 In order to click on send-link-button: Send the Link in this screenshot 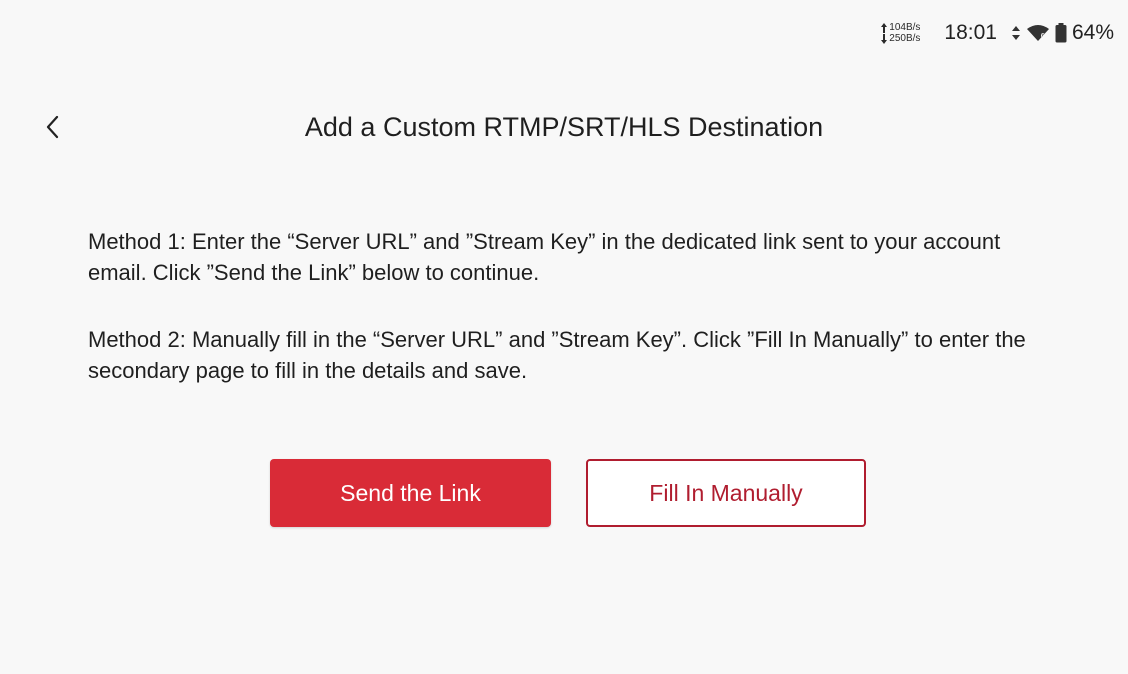, I will do `click(410, 493)`.